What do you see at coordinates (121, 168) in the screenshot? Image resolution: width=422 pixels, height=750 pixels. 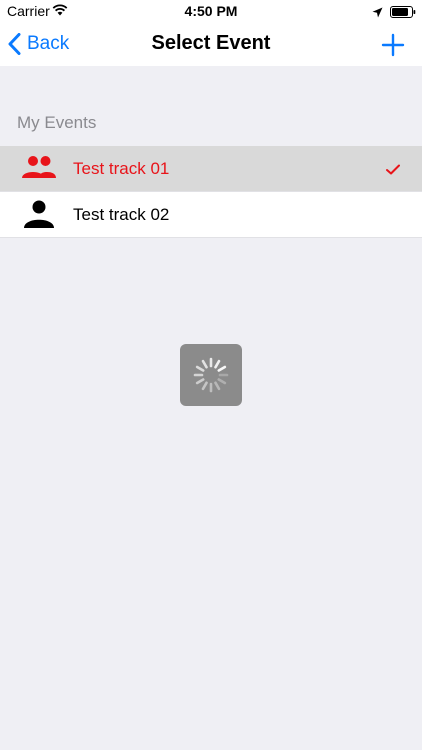 I see `event-label: Test track 01` at bounding box center [121, 168].